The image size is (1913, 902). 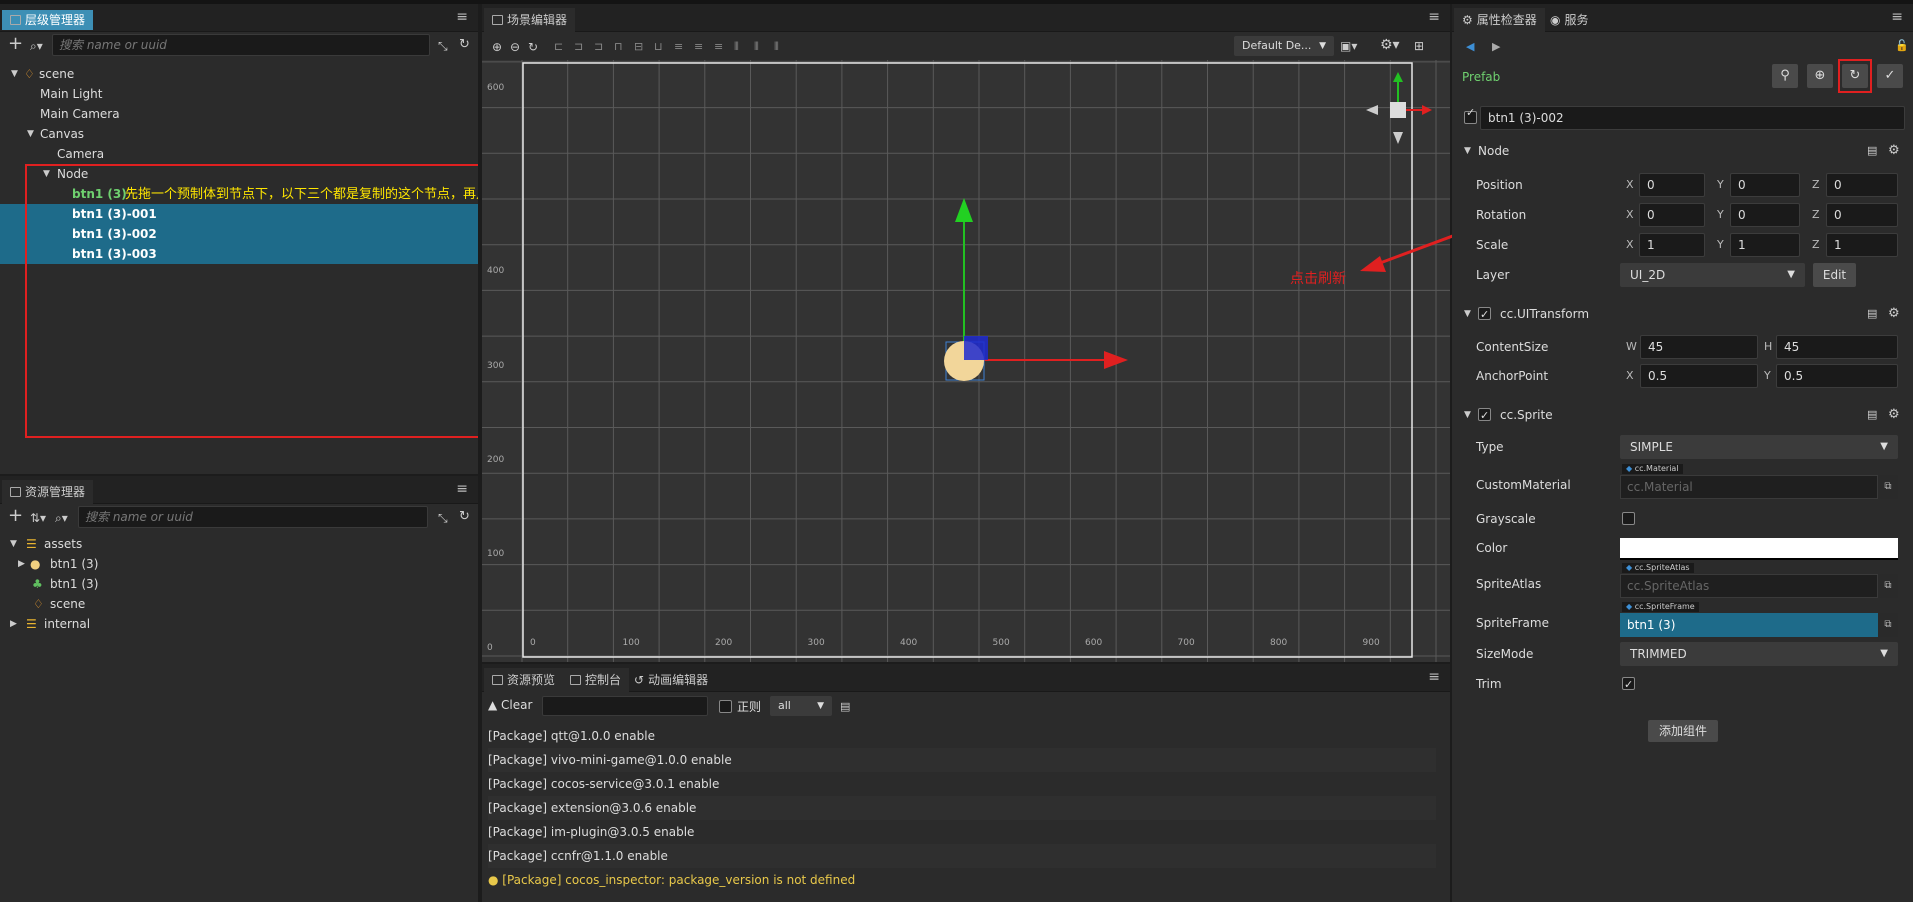 What do you see at coordinates (671, 680) in the screenshot?
I see `tab-animation-editor: ↺ 动画编辑器` at bounding box center [671, 680].